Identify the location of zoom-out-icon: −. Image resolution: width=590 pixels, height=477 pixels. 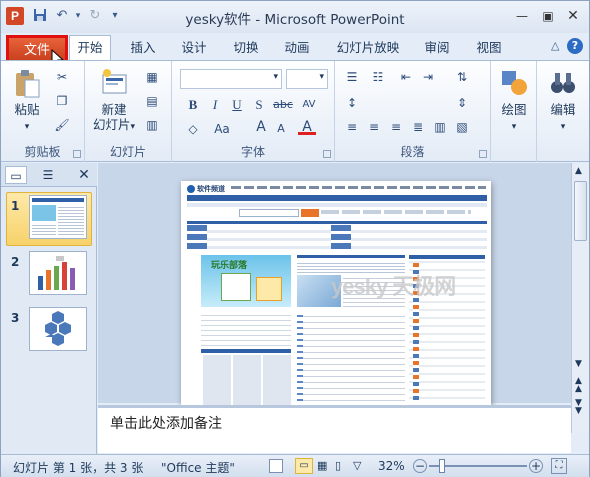
(420, 466).